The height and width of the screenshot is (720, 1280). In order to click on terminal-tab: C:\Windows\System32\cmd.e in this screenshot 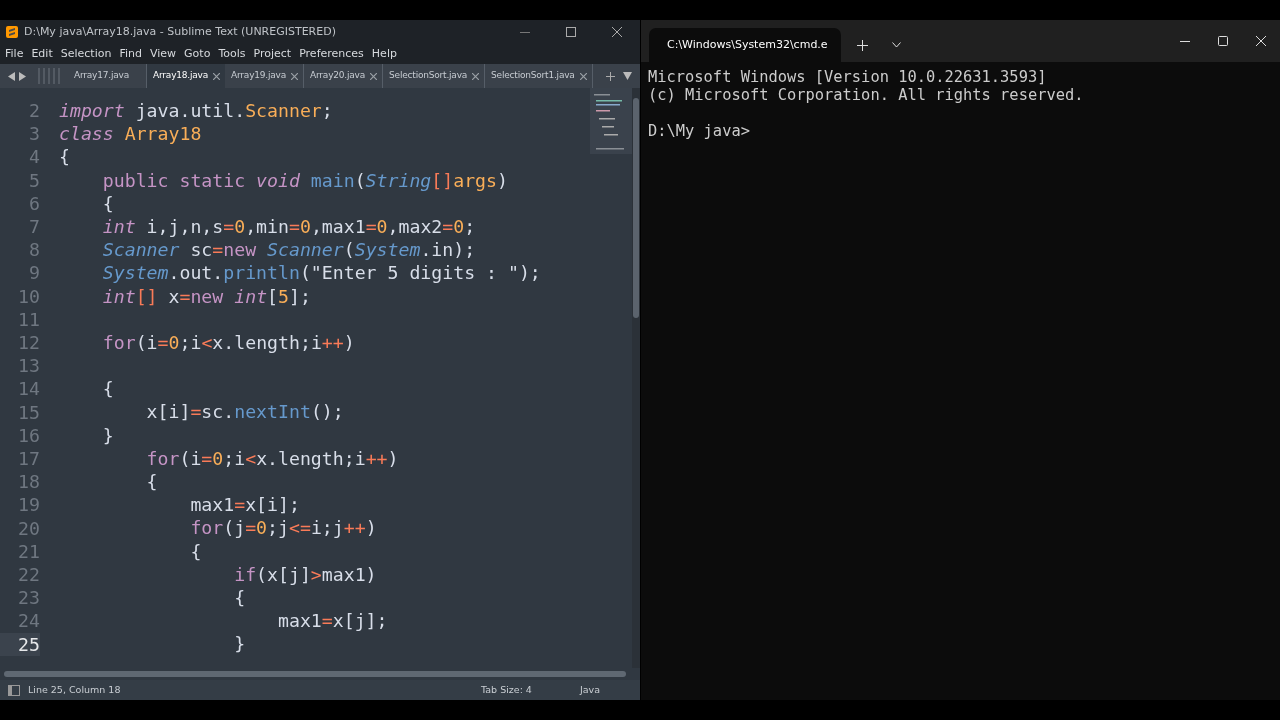, I will do `click(745, 45)`.